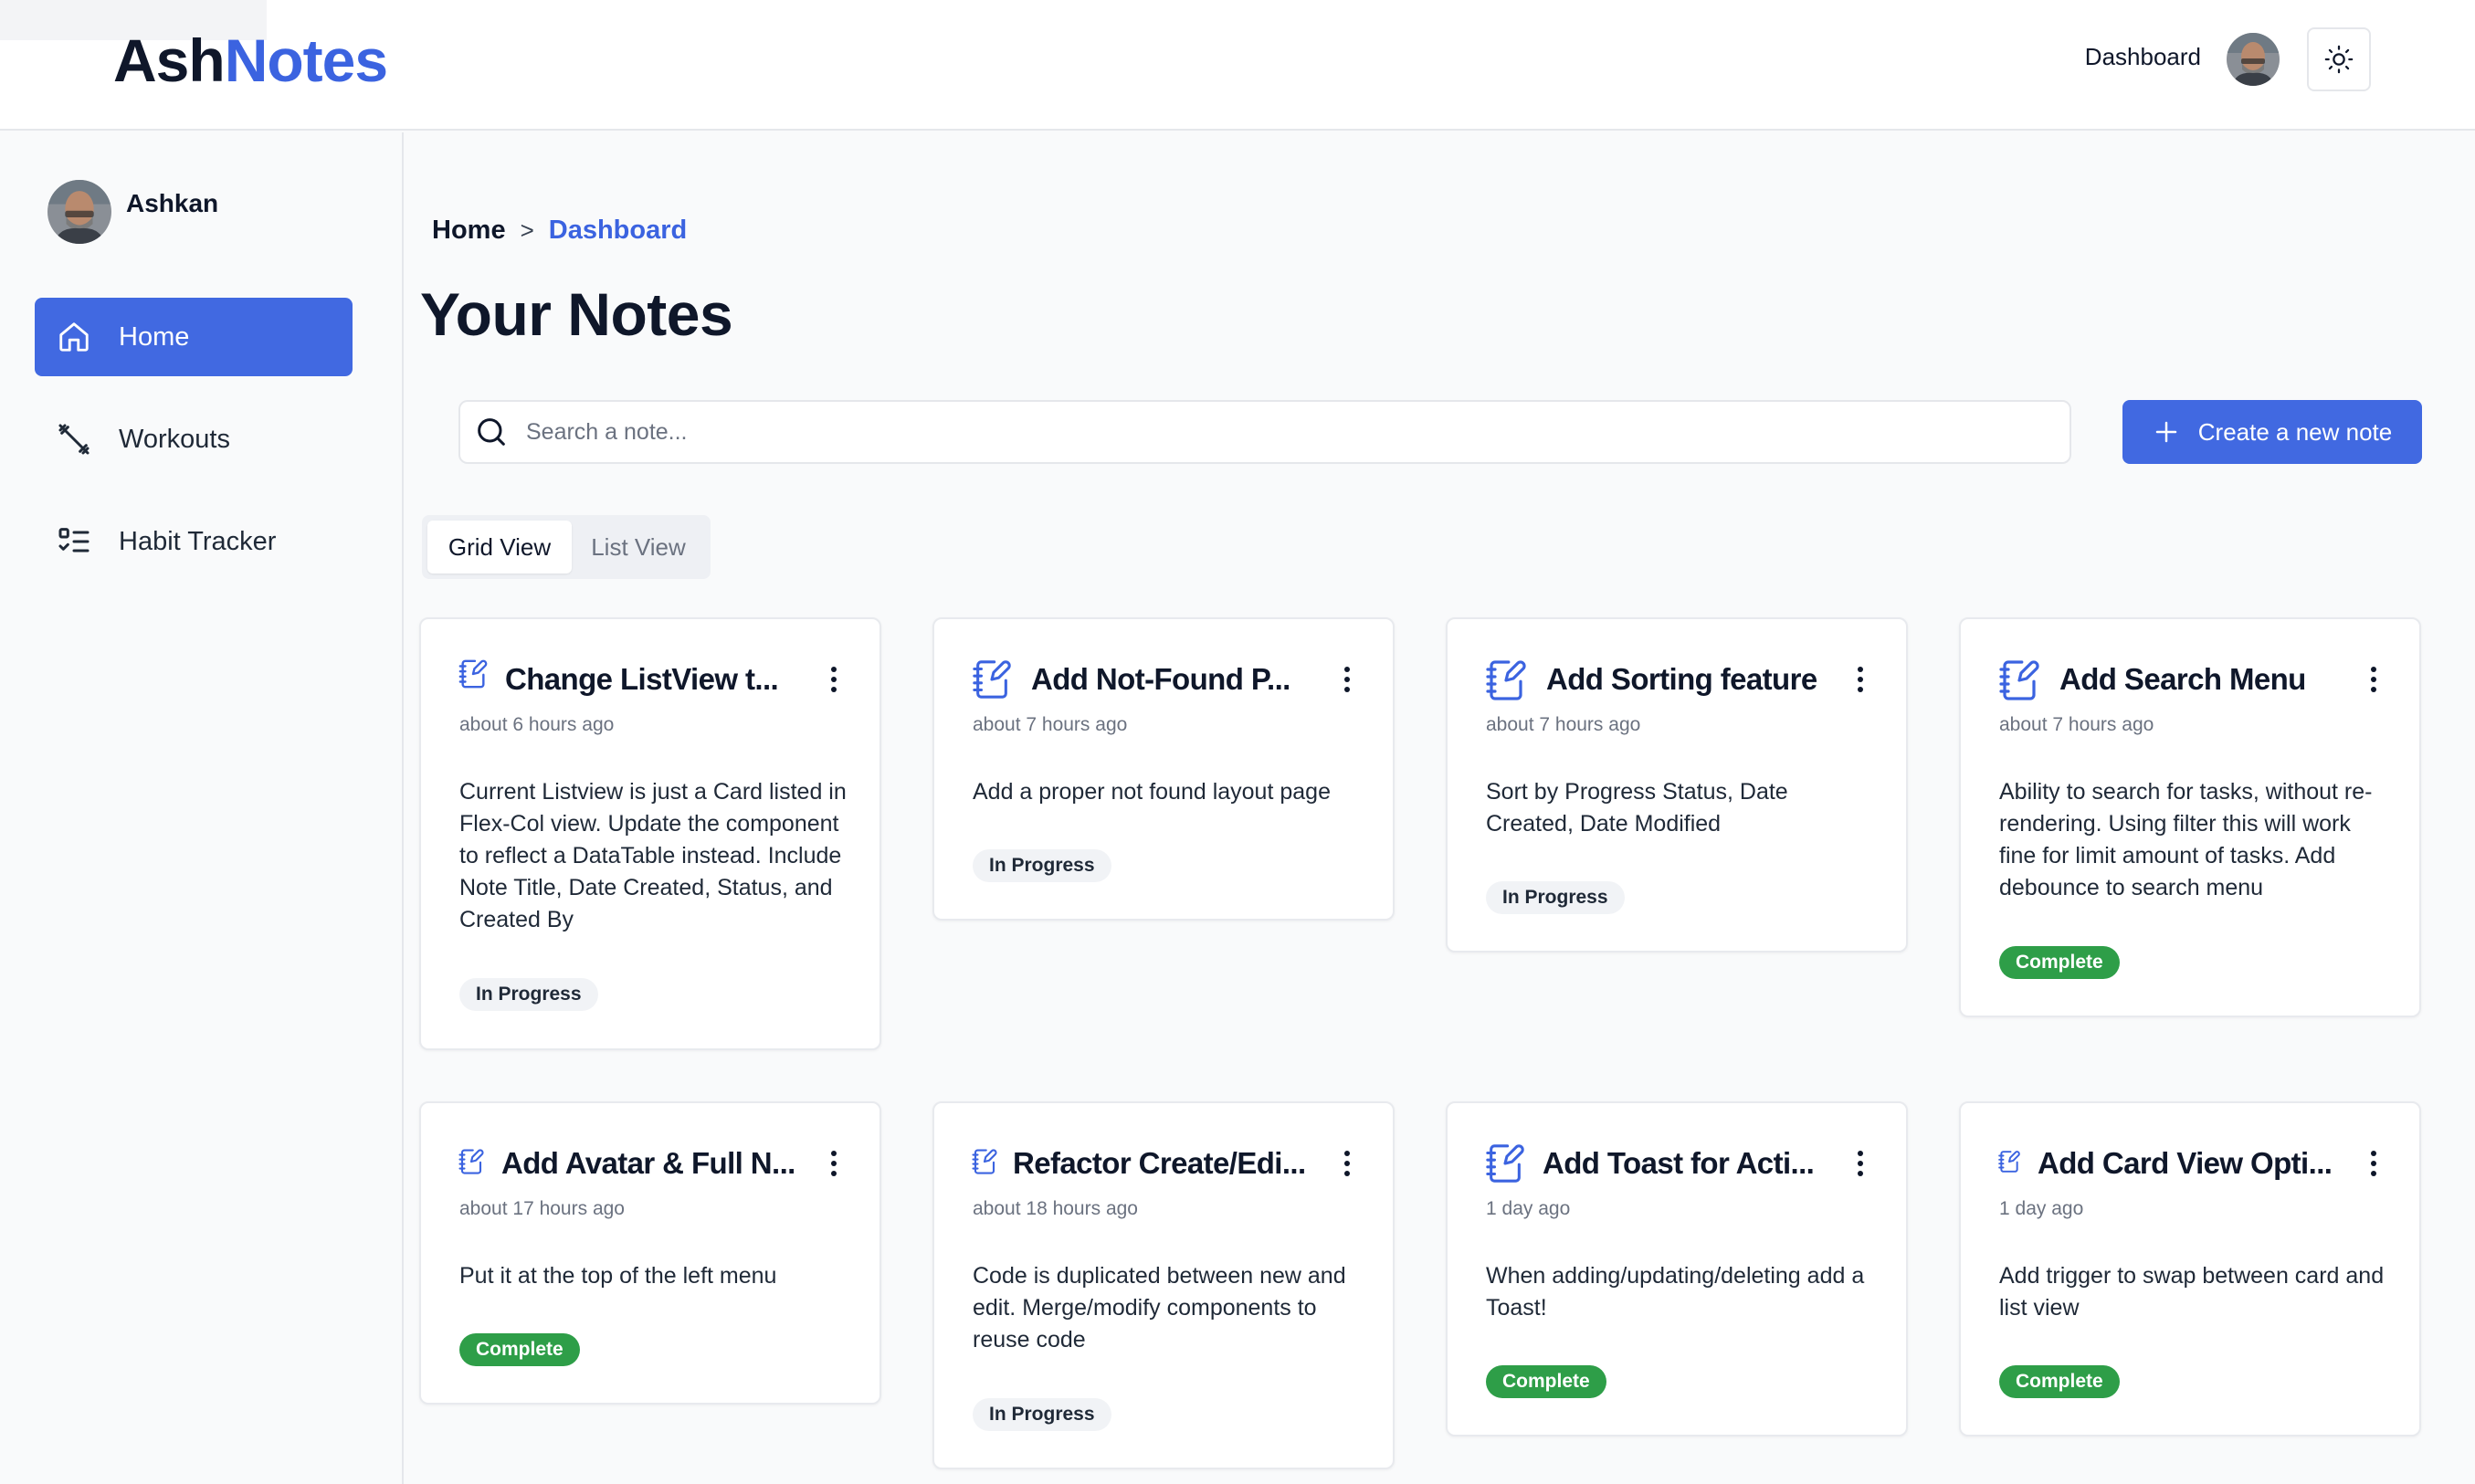 This screenshot has height=1484, width=2475. Describe the element at coordinates (638, 547) in the screenshot. I see `tab-list-view: List View` at that location.